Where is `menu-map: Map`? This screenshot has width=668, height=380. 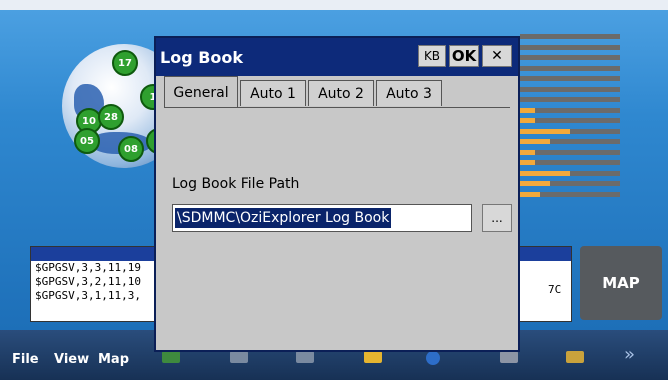
menu-map: Map is located at coordinates (113, 359).